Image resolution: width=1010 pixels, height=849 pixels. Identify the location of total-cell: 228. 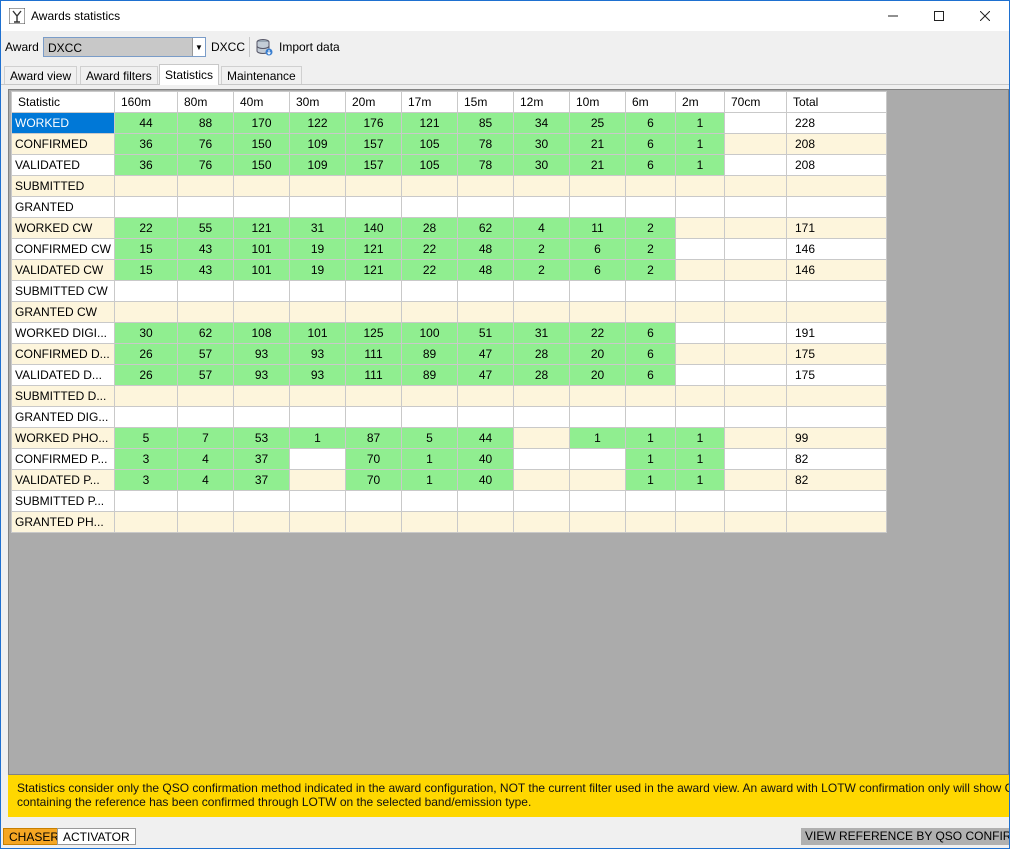
(836, 123).